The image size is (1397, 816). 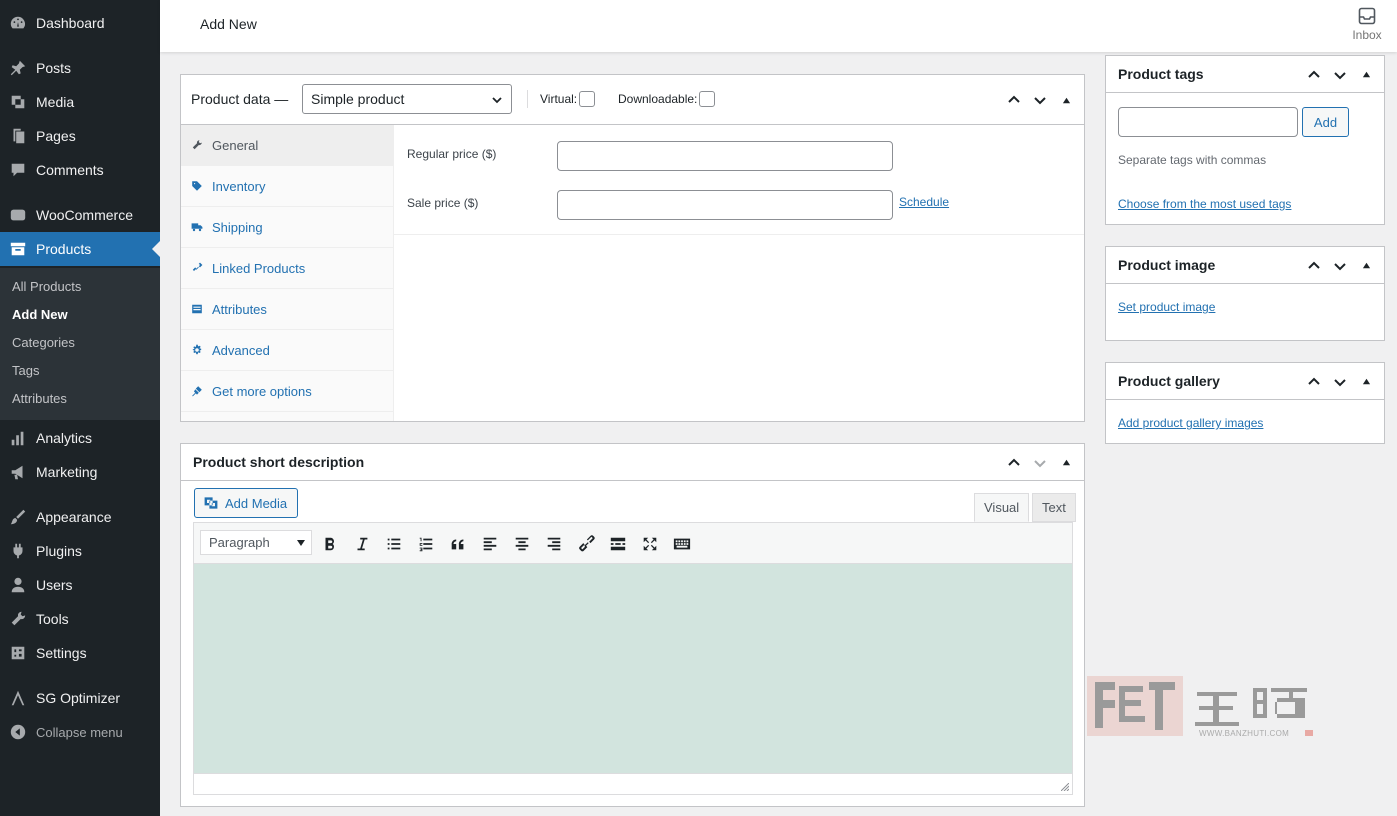 I want to click on sidebar-item-plugins: Plugins, so click(x=80, y=551).